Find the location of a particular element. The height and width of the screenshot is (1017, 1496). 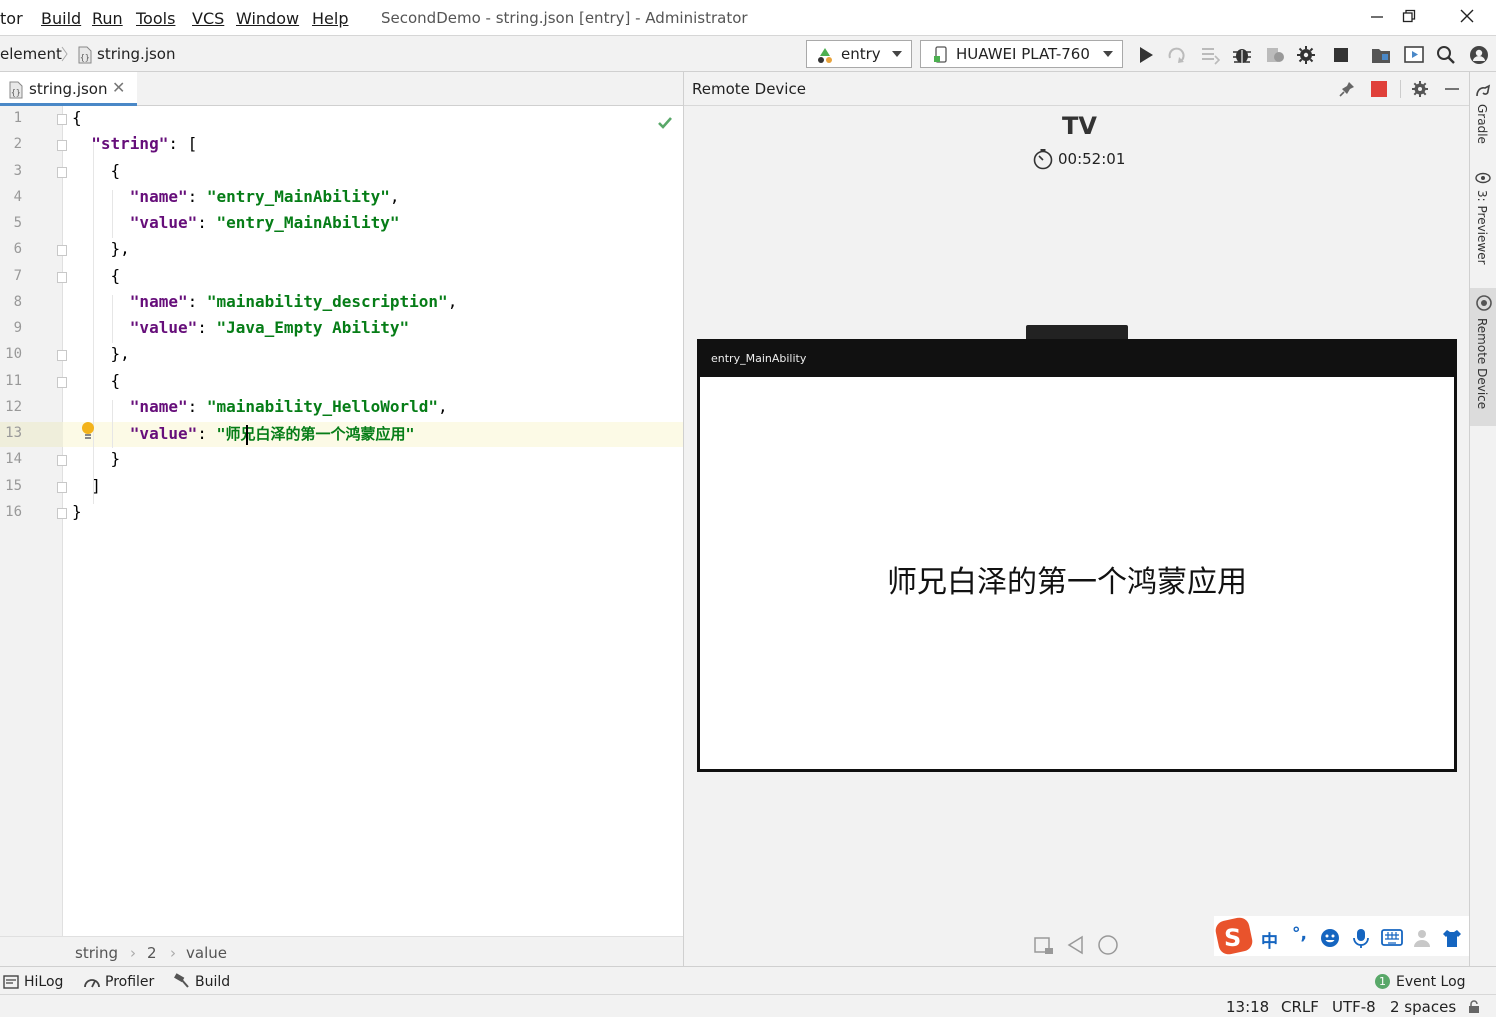

stop-remote-icon is located at coordinates (1379, 89).